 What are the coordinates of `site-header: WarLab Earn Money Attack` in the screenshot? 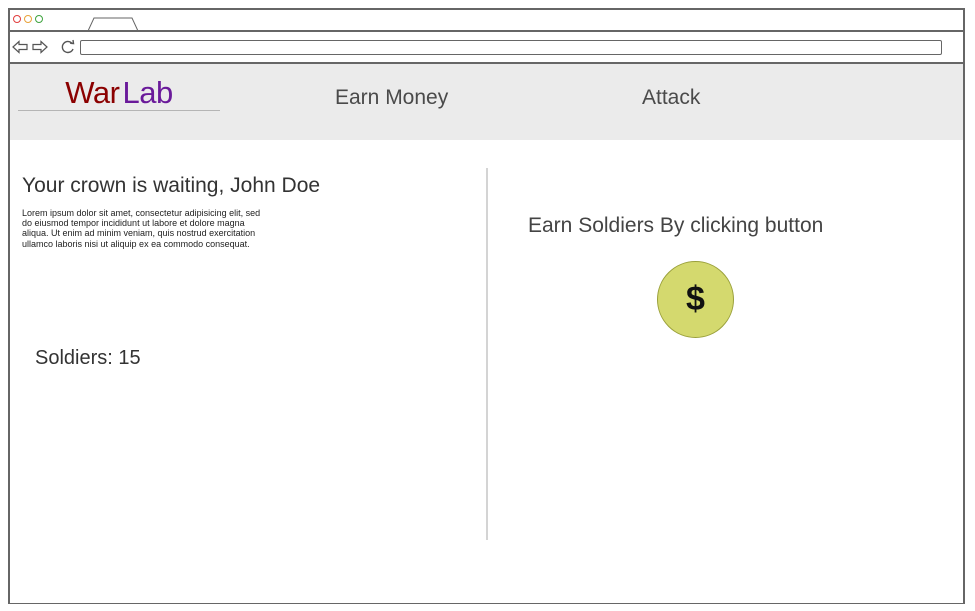 It's located at (486, 102).